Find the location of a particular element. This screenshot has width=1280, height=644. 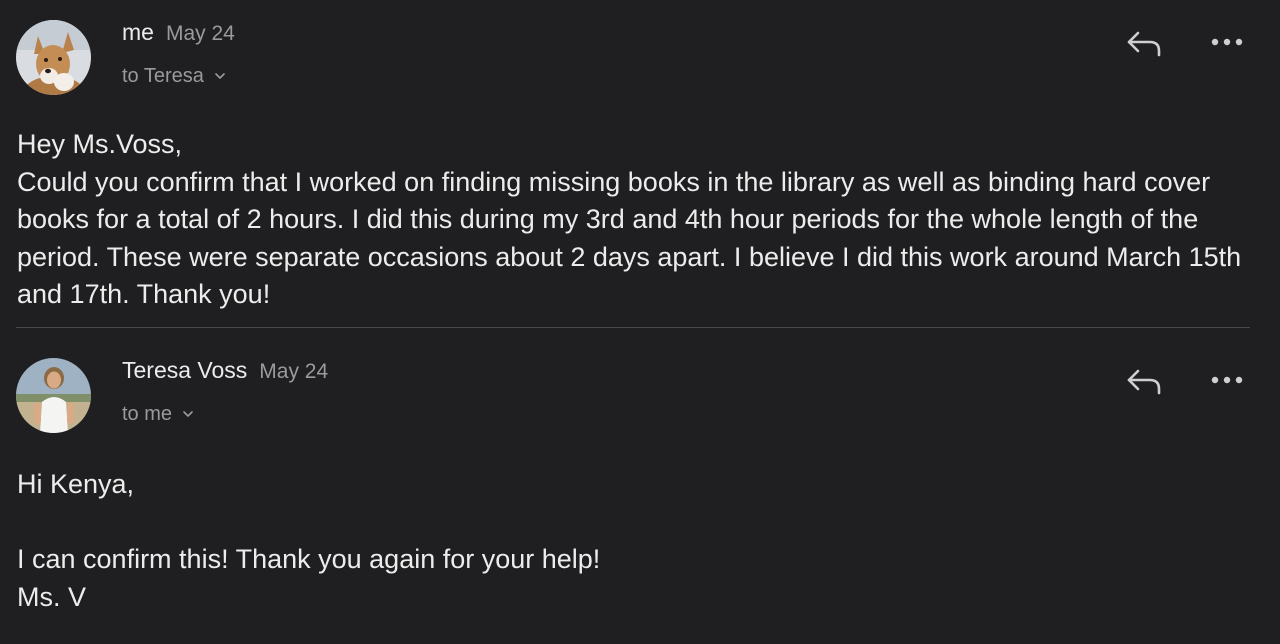

recipient-details-toggle: to Teresa is located at coordinates (174, 76).